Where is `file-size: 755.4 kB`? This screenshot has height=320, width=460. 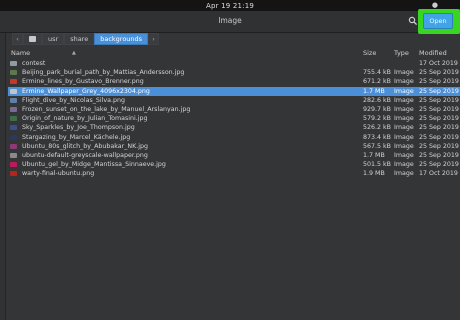 file-size: 755.4 kB is located at coordinates (377, 73).